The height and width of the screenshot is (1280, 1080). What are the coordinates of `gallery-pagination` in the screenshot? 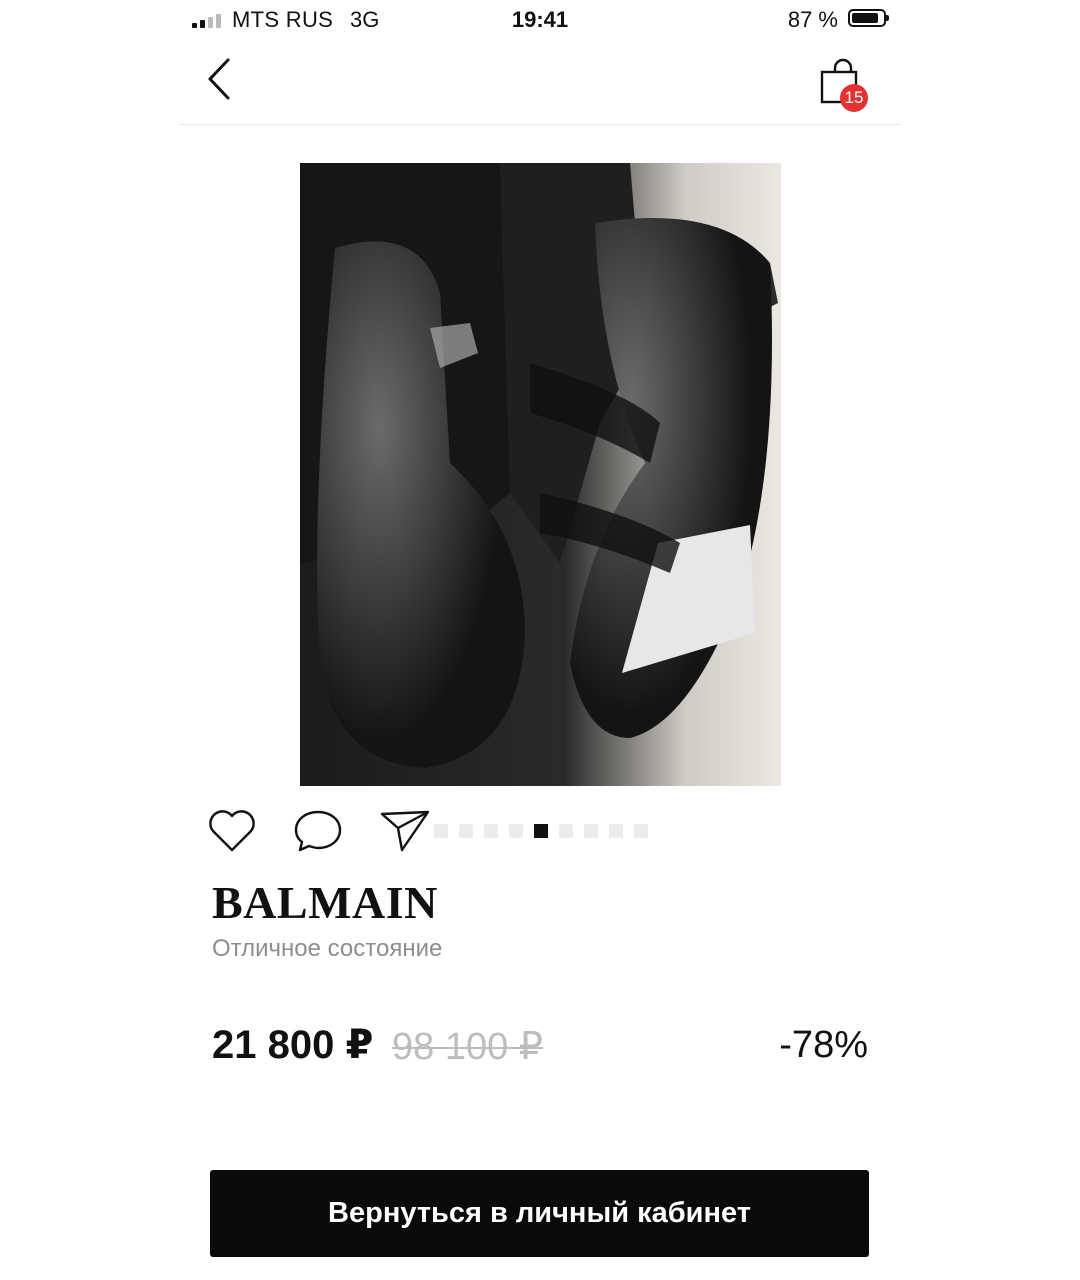 It's located at (541, 831).